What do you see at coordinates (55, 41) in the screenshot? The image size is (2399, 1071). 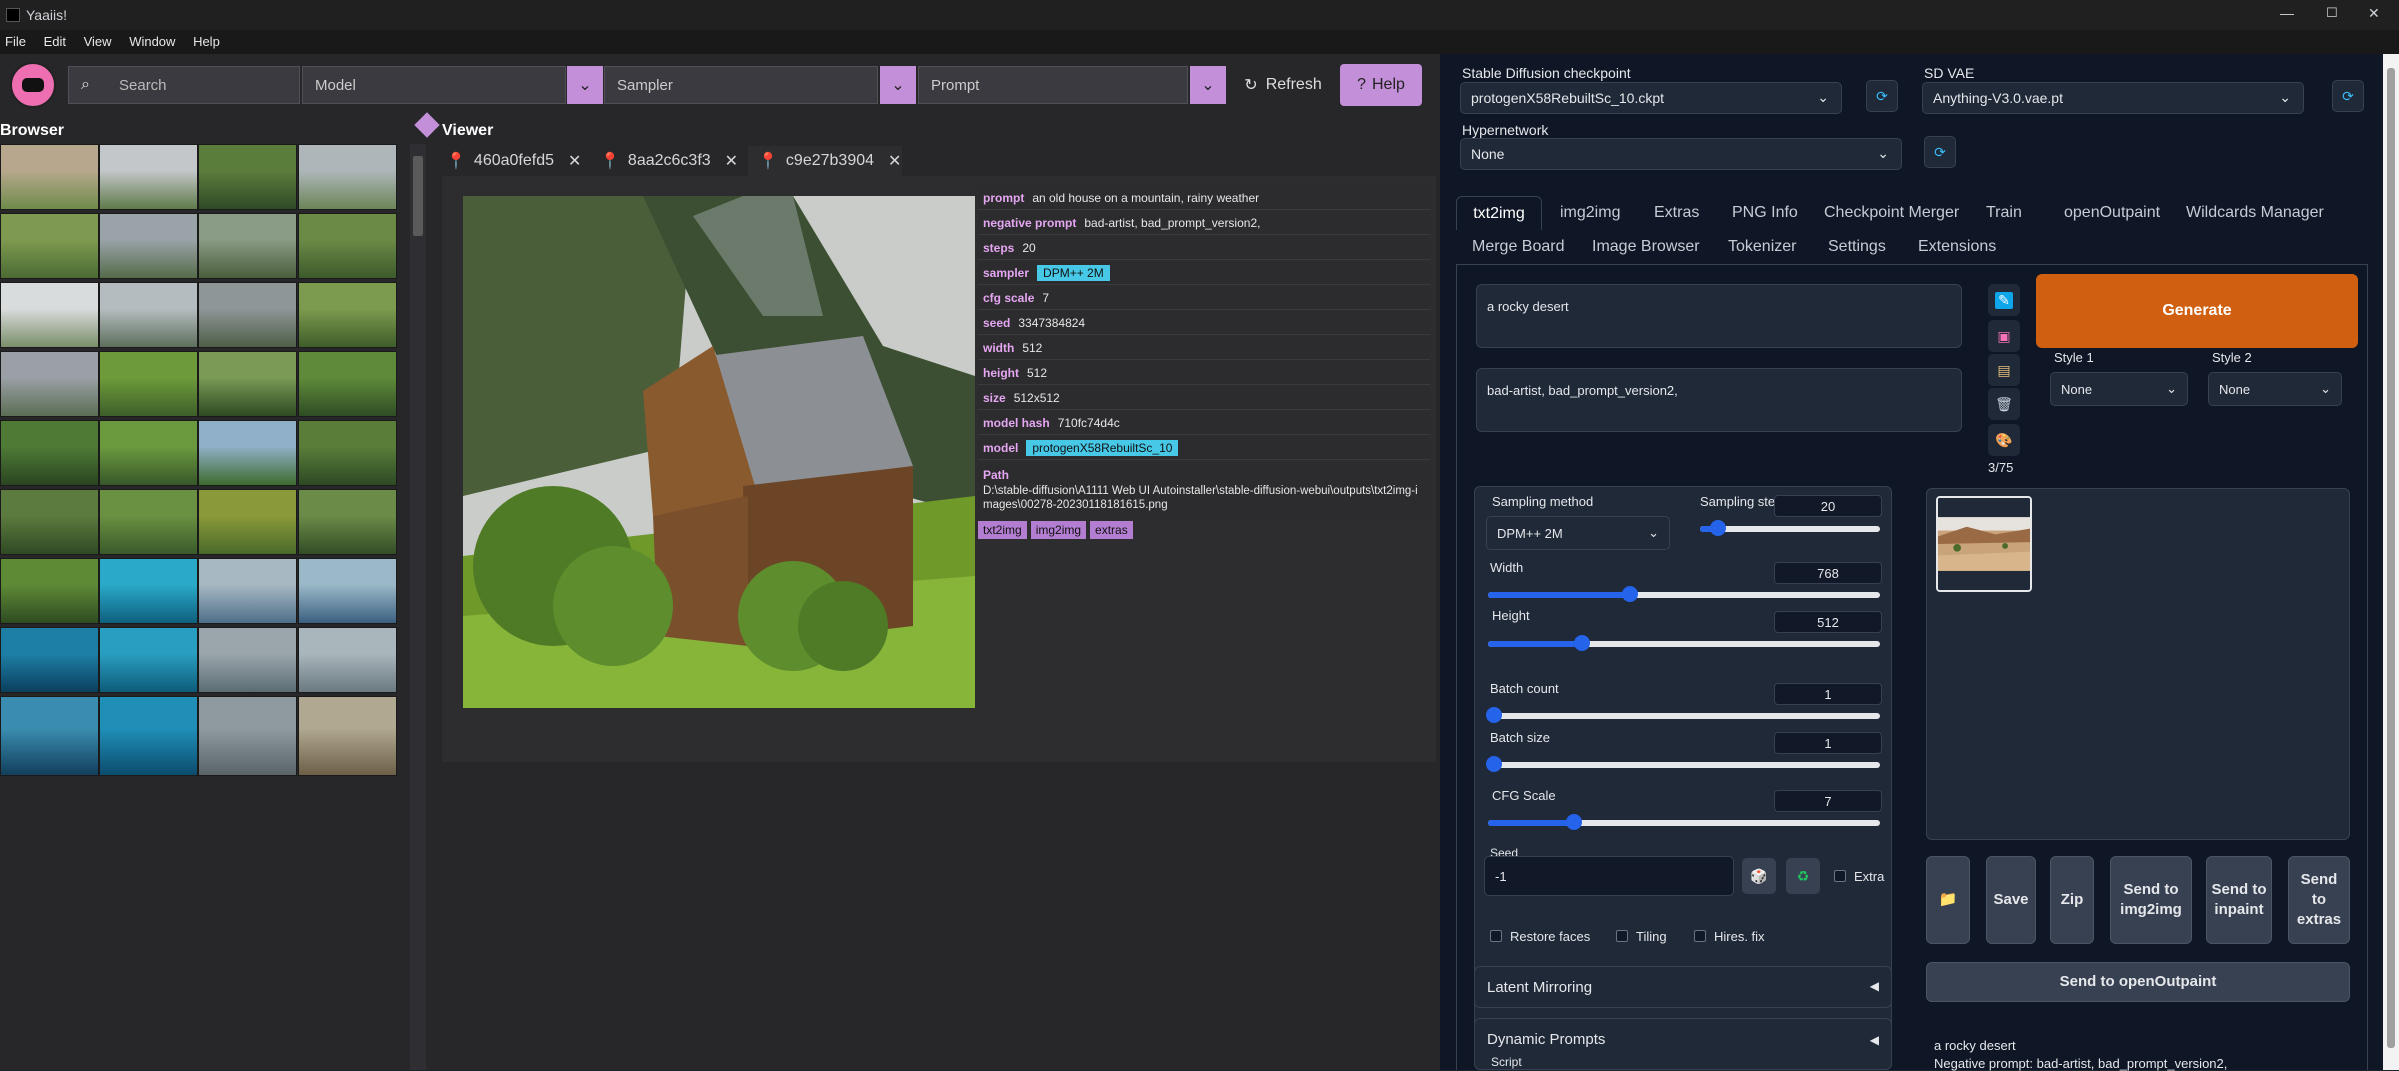 I see `menu-edit: Edit` at bounding box center [55, 41].